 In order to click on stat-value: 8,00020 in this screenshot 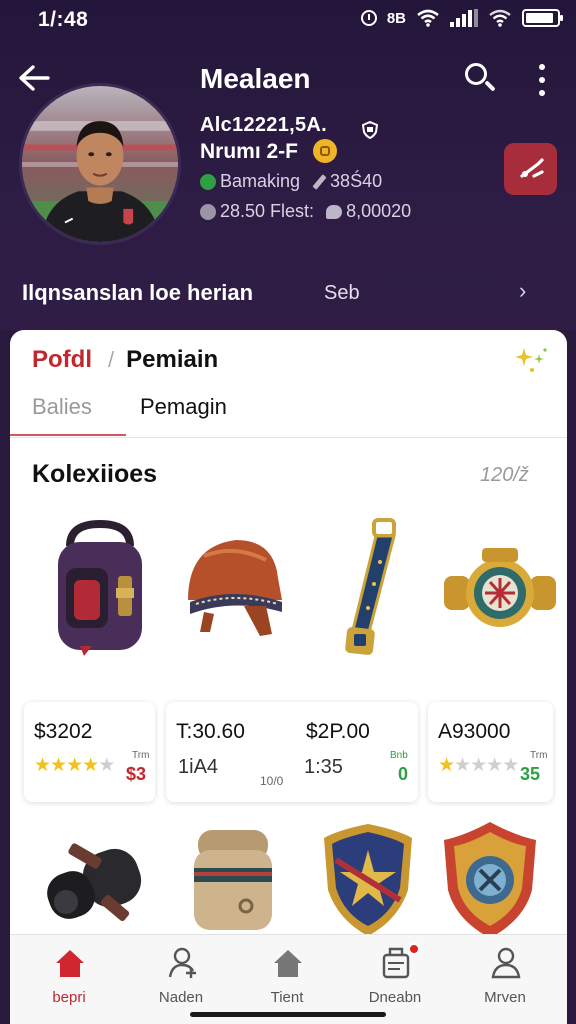, I will do `click(379, 211)`.